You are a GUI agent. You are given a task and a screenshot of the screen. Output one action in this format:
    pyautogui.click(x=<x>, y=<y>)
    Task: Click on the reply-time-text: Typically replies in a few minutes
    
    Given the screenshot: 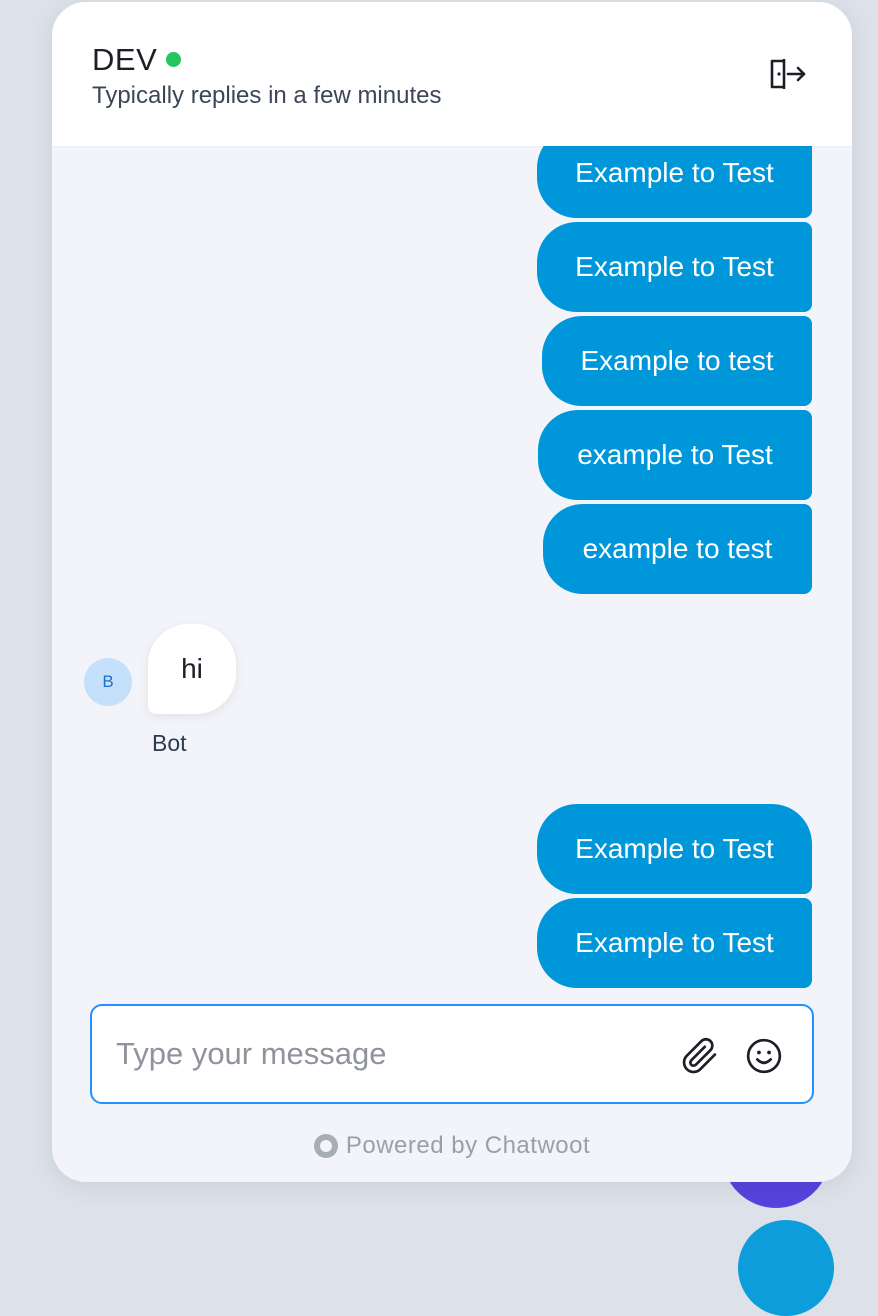 What is the action you would take?
    pyautogui.click(x=267, y=95)
    